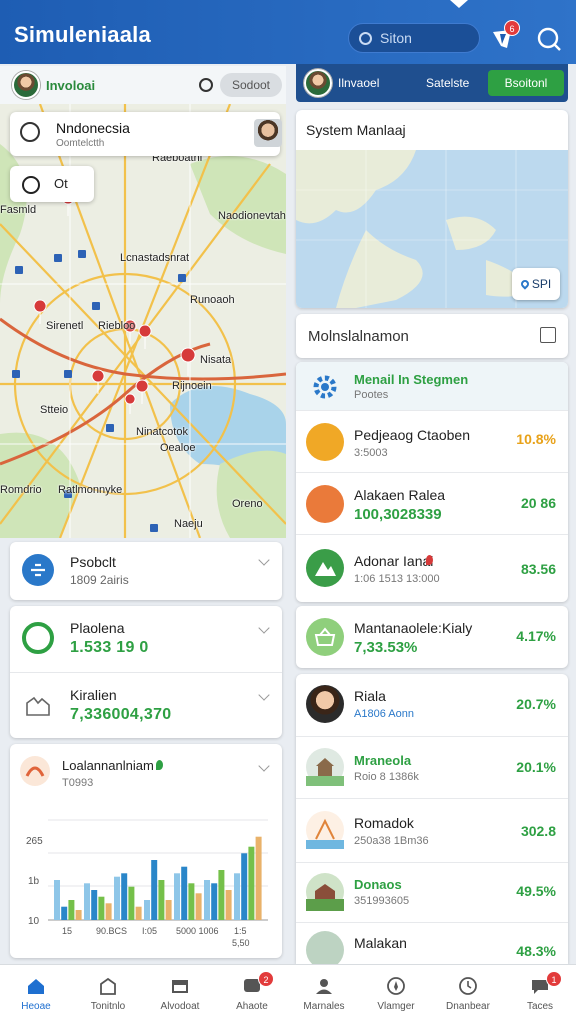  I want to click on nav-item-managers: Marnales, so click(324, 994).